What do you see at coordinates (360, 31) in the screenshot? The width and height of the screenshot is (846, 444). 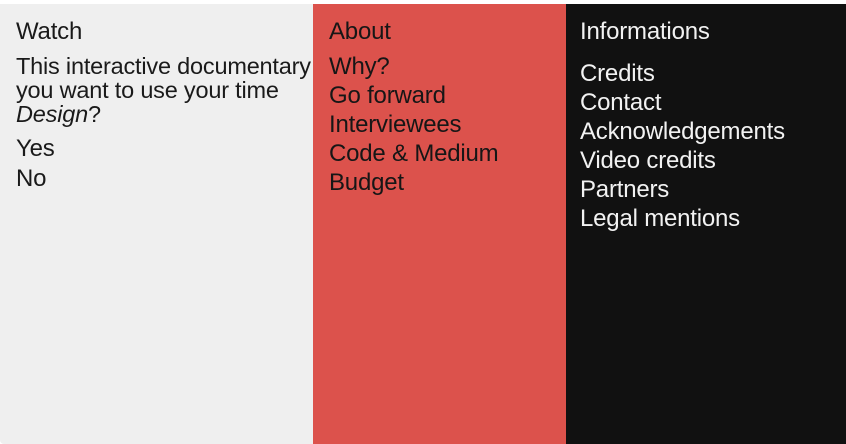 I see `about-title: About` at bounding box center [360, 31].